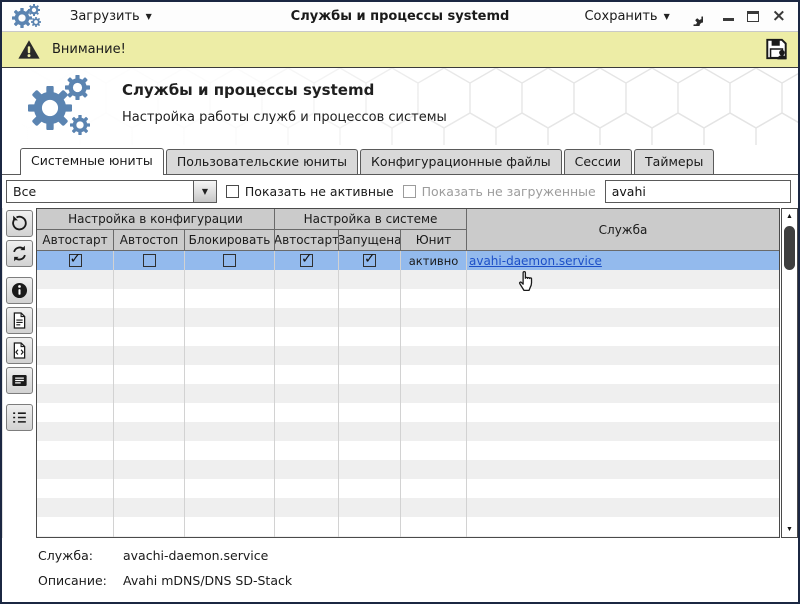 This screenshot has height=604, width=800. I want to click on unit-state: активно, so click(434, 260).